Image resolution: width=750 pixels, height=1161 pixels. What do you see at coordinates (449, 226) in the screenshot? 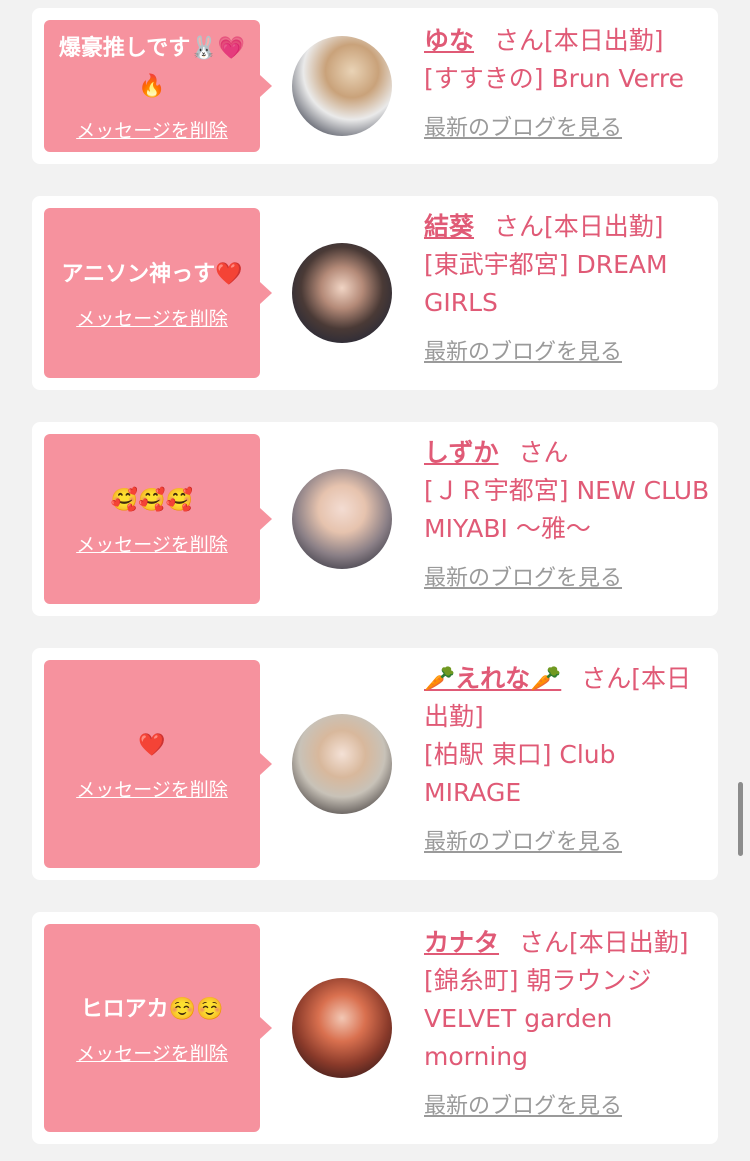
I see `cast-name-link: 結葵` at bounding box center [449, 226].